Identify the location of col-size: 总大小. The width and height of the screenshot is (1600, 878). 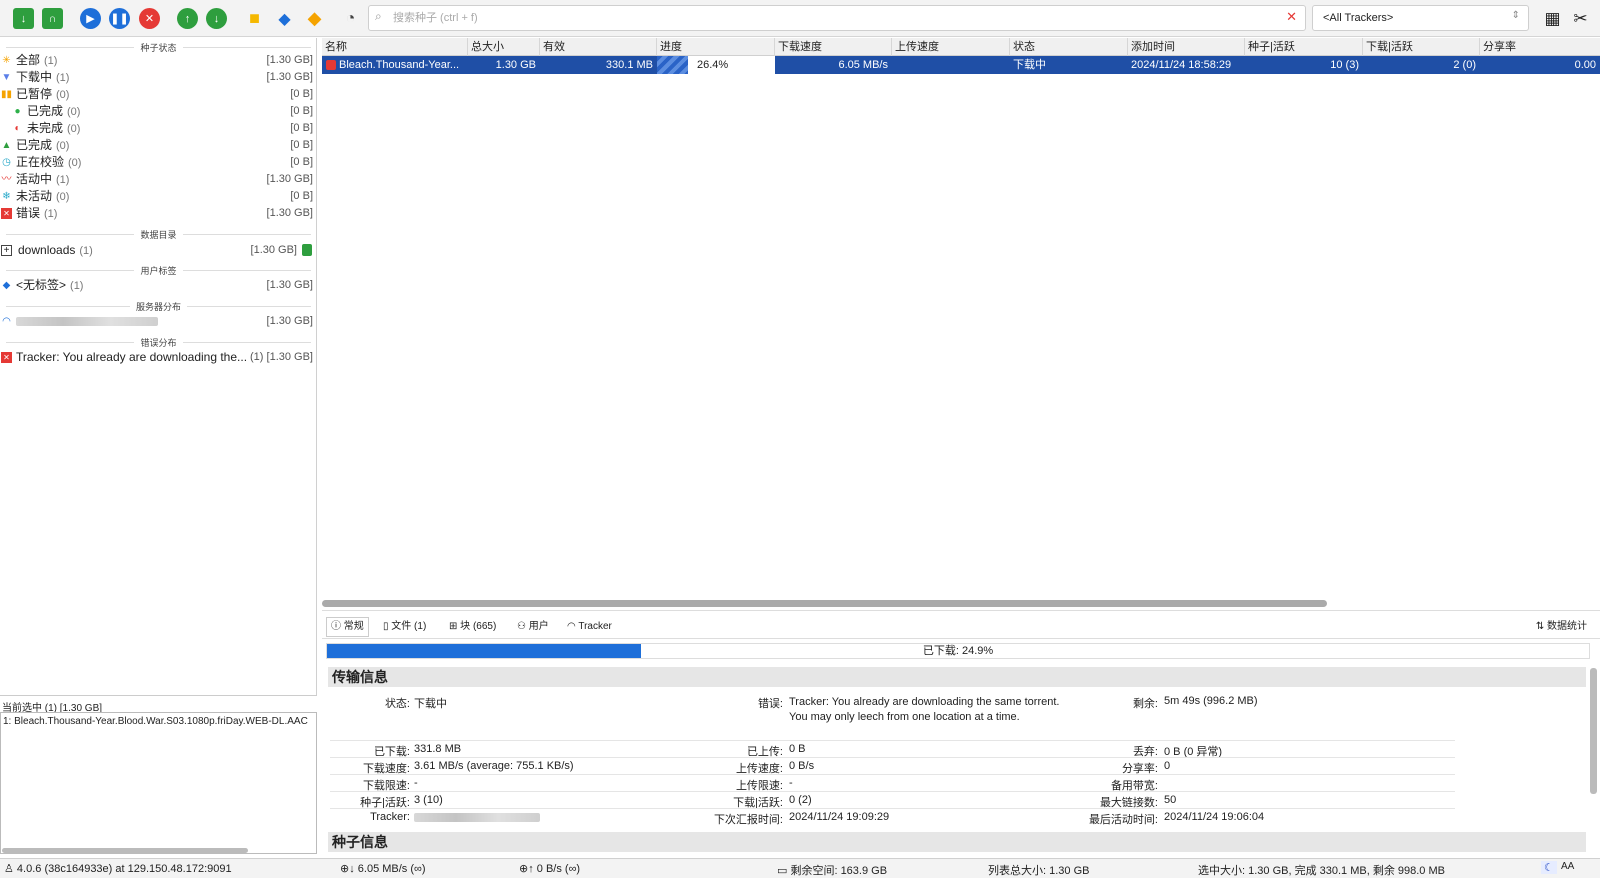
(504, 47).